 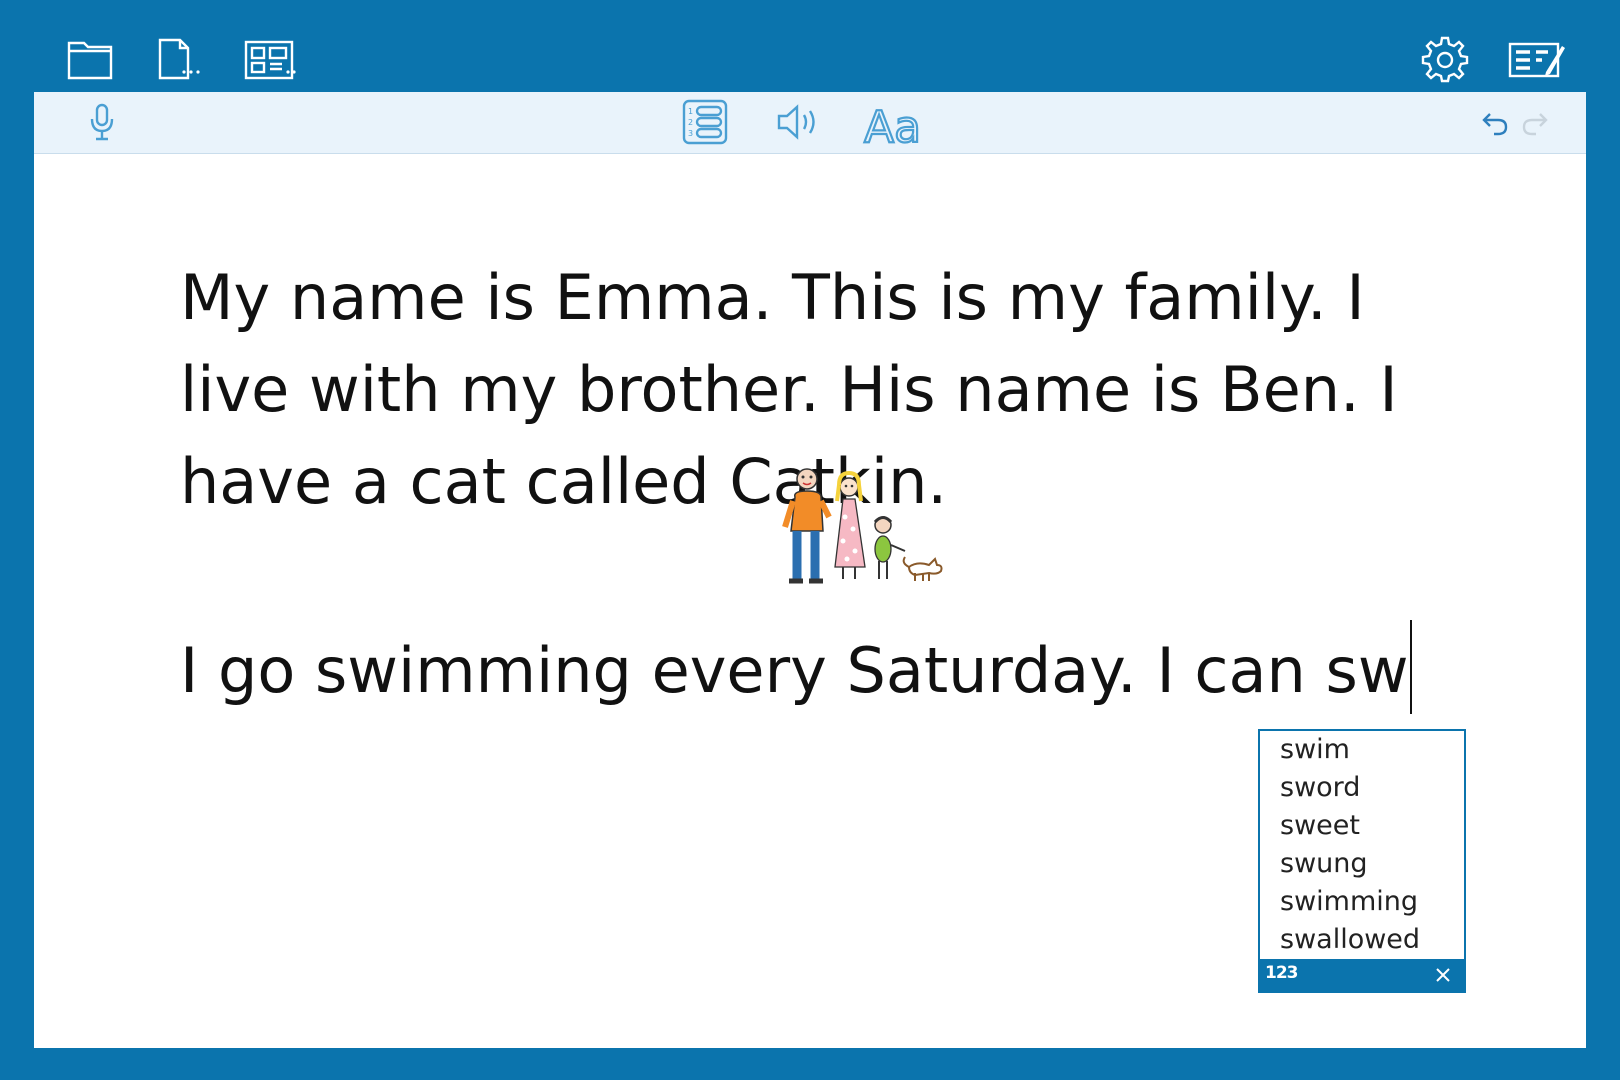 What do you see at coordinates (1410, 667) in the screenshot?
I see `text-caret` at bounding box center [1410, 667].